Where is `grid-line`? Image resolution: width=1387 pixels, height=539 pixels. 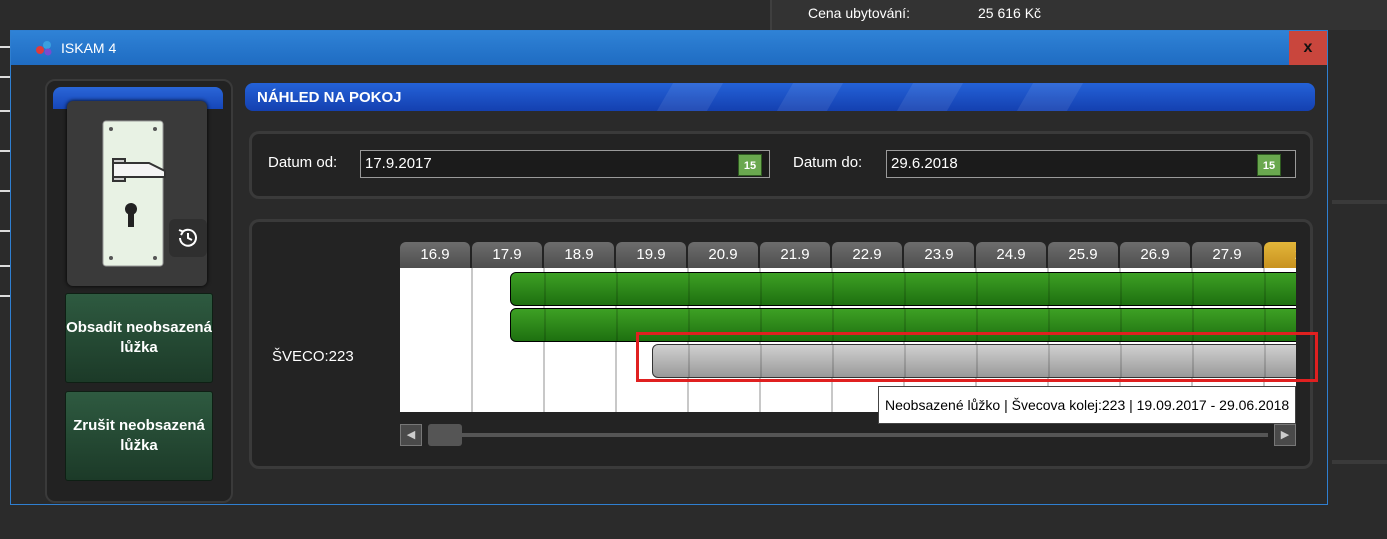
grid-line is located at coordinates (472, 340).